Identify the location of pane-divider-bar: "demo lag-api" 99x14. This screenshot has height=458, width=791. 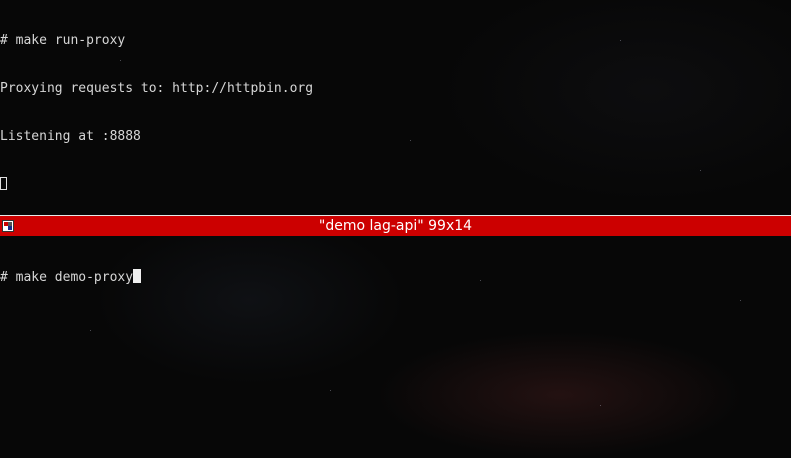
(395, 225).